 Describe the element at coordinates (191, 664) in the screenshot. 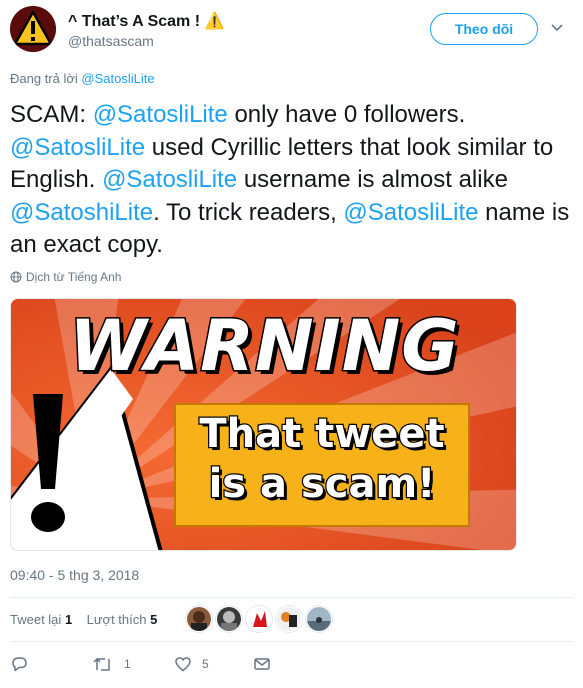

I see `like-button: 5` at that location.